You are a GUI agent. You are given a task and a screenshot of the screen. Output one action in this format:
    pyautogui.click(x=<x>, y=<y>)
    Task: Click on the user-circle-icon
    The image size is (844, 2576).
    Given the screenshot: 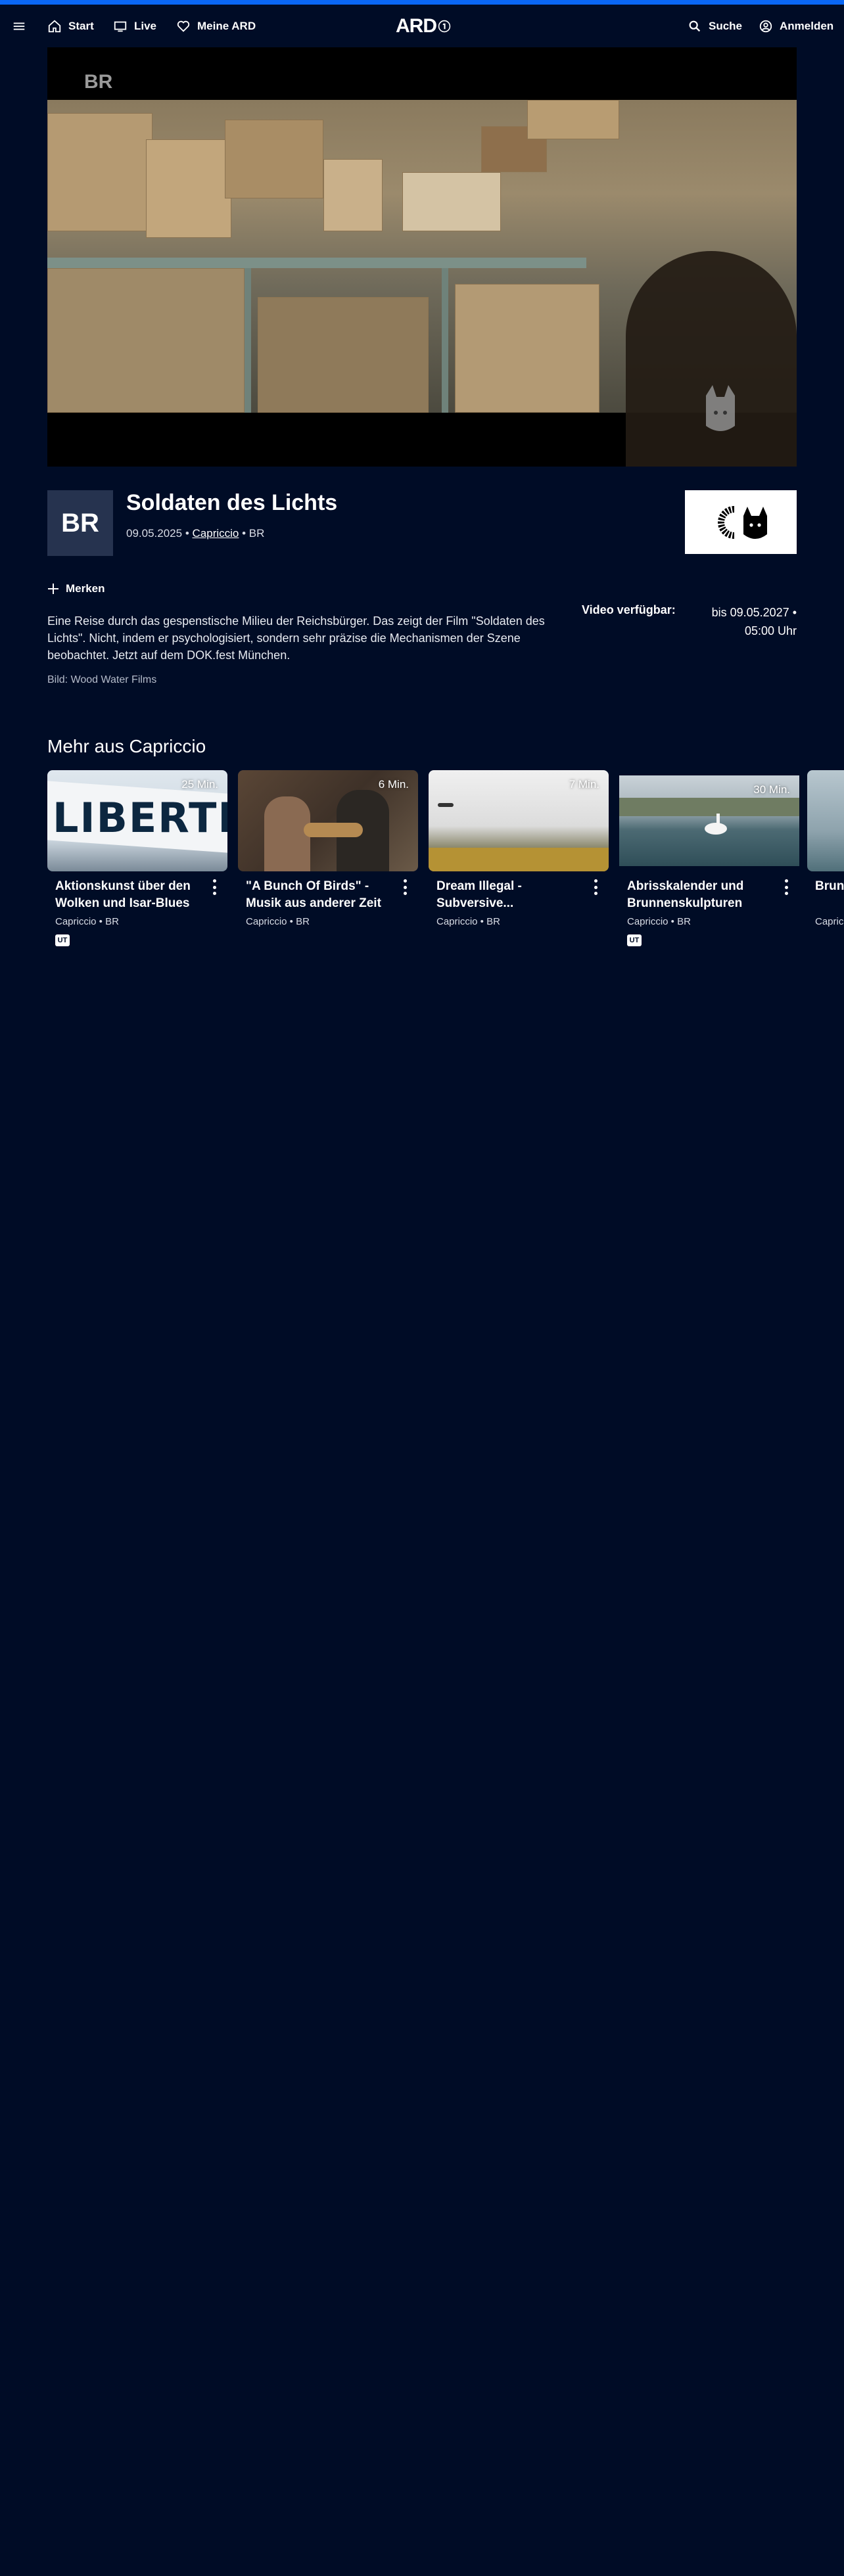 What is the action you would take?
    pyautogui.click(x=765, y=26)
    